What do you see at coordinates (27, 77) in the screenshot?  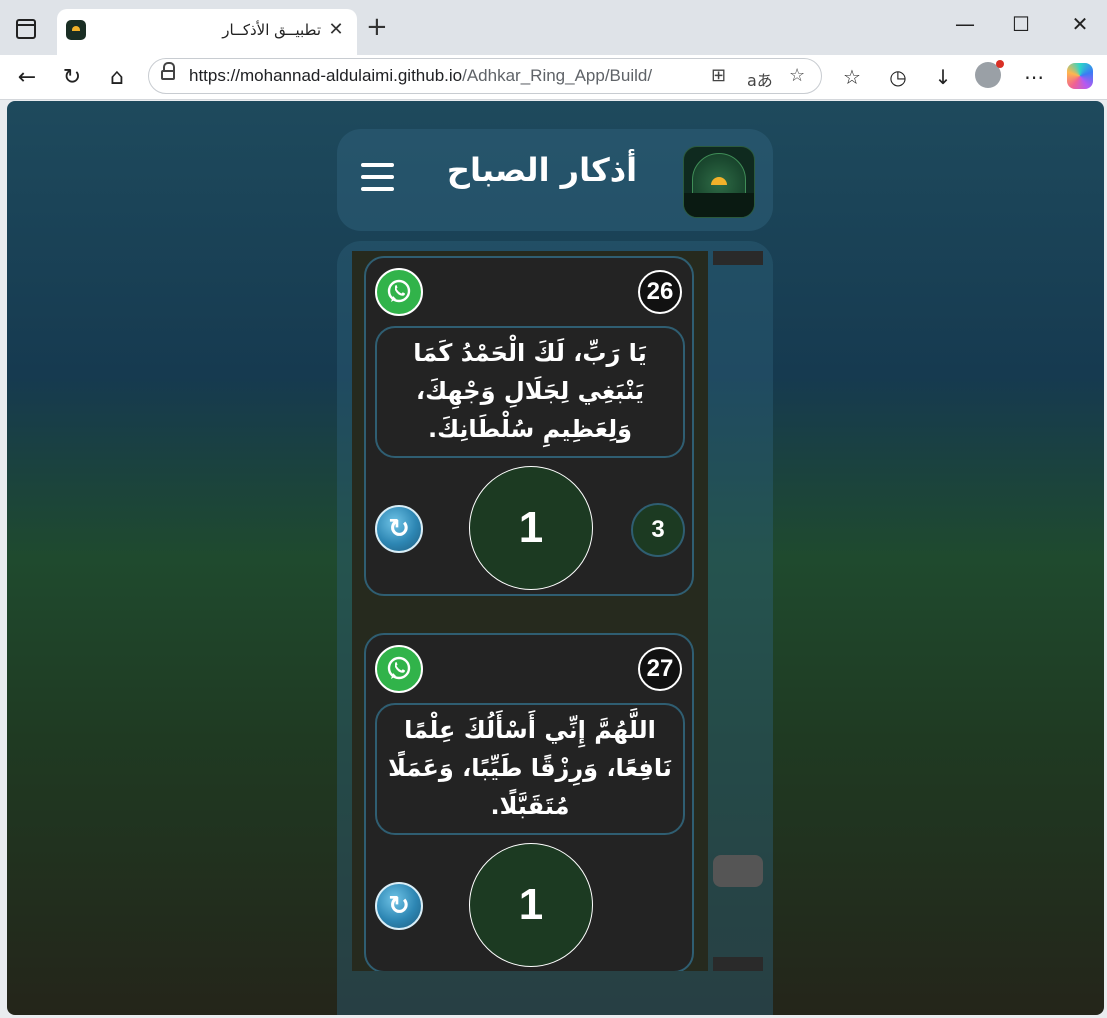 I see `back-icon: ←` at bounding box center [27, 77].